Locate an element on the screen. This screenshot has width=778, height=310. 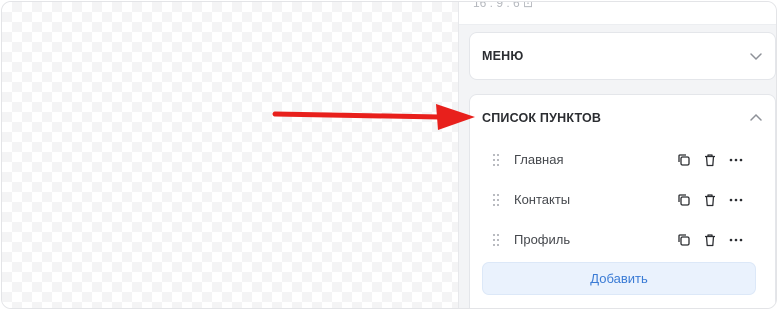
list-item: Контакты is located at coordinates (622, 200).